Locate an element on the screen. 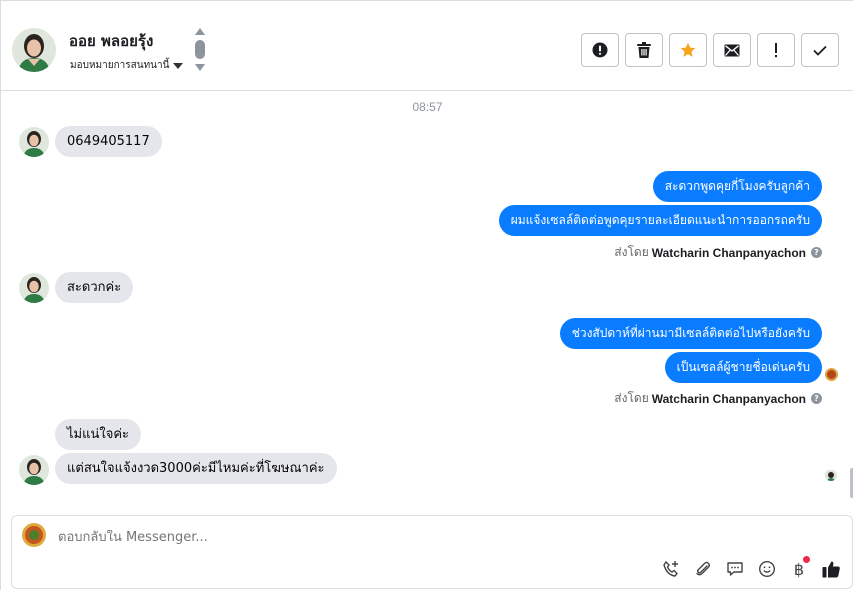 The height and width of the screenshot is (590, 853). page-avatar is located at coordinates (34, 535).